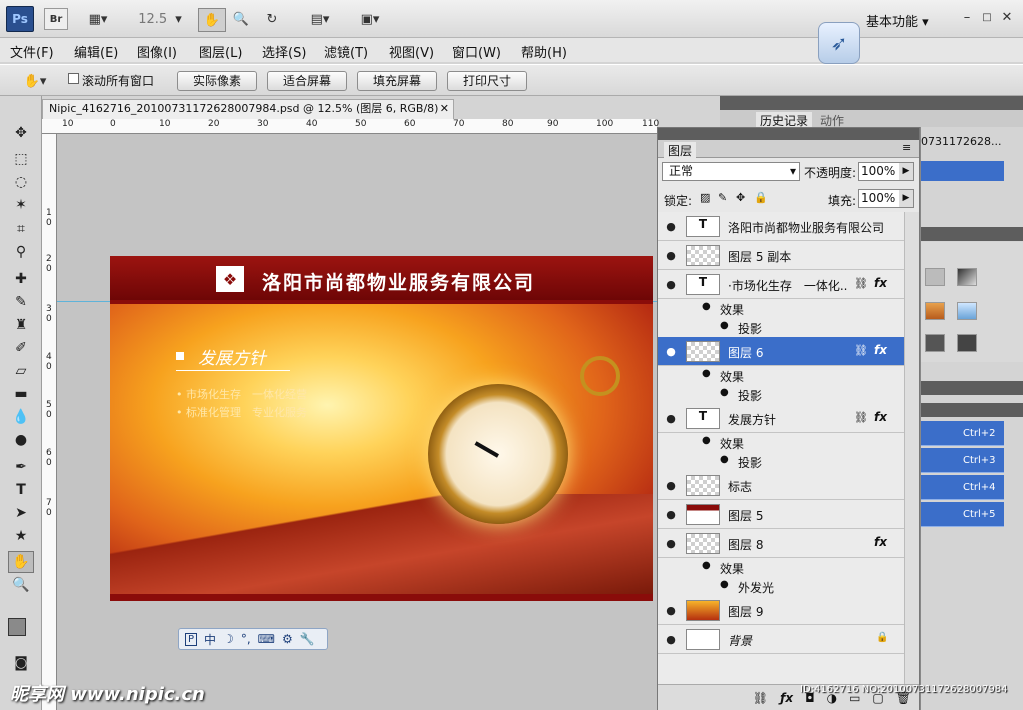 This screenshot has height=710, width=1023. I want to click on action-row: Ctrl+5, so click(962, 514).